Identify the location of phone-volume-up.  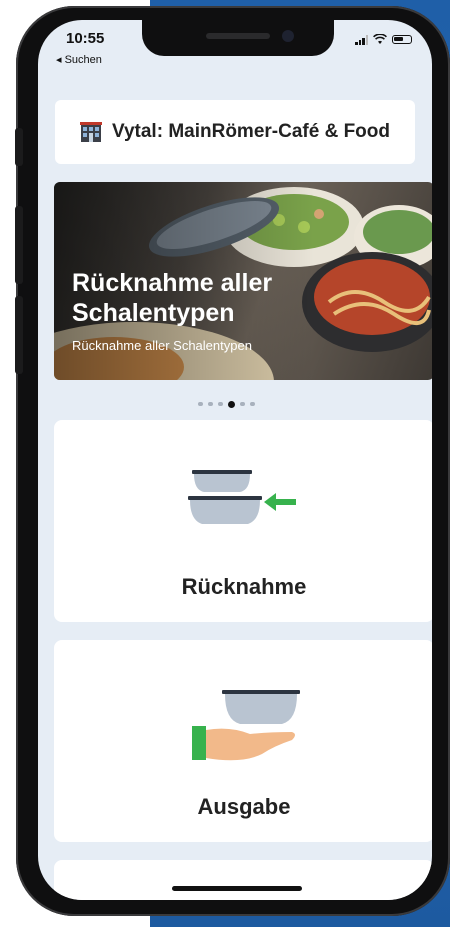
(19, 245).